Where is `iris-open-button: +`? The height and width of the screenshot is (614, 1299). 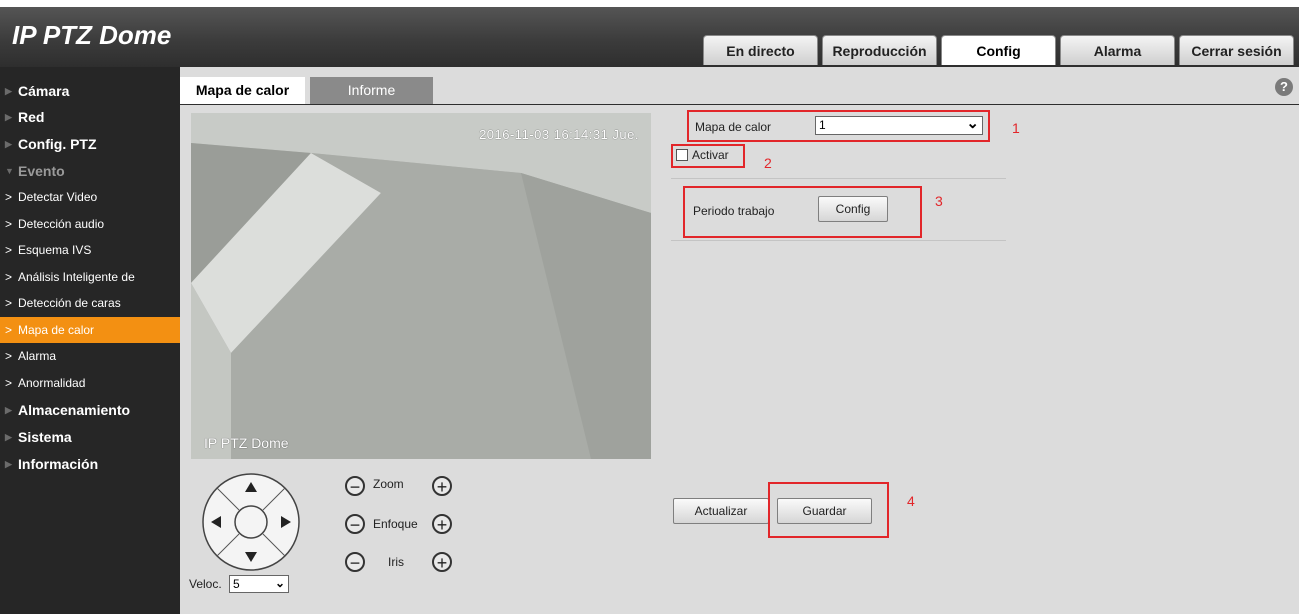
iris-open-button: + is located at coordinates (442, 562).